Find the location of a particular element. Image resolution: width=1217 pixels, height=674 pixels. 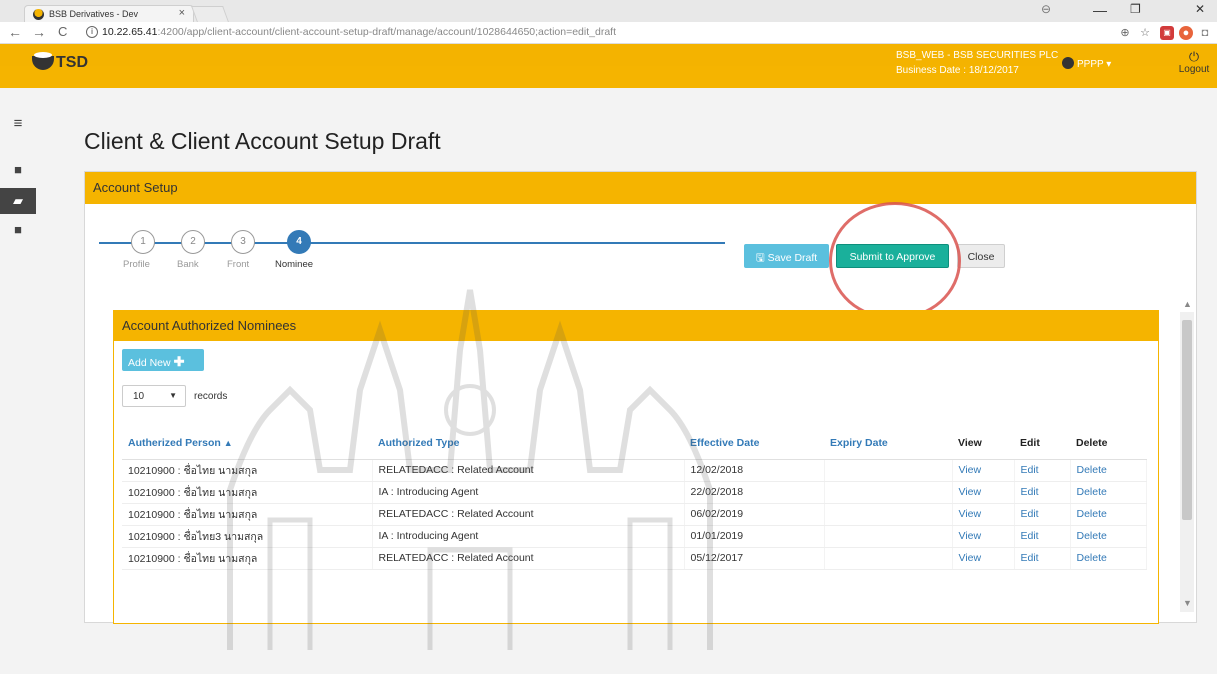

col-view: View is located at coordinates (983, 443).